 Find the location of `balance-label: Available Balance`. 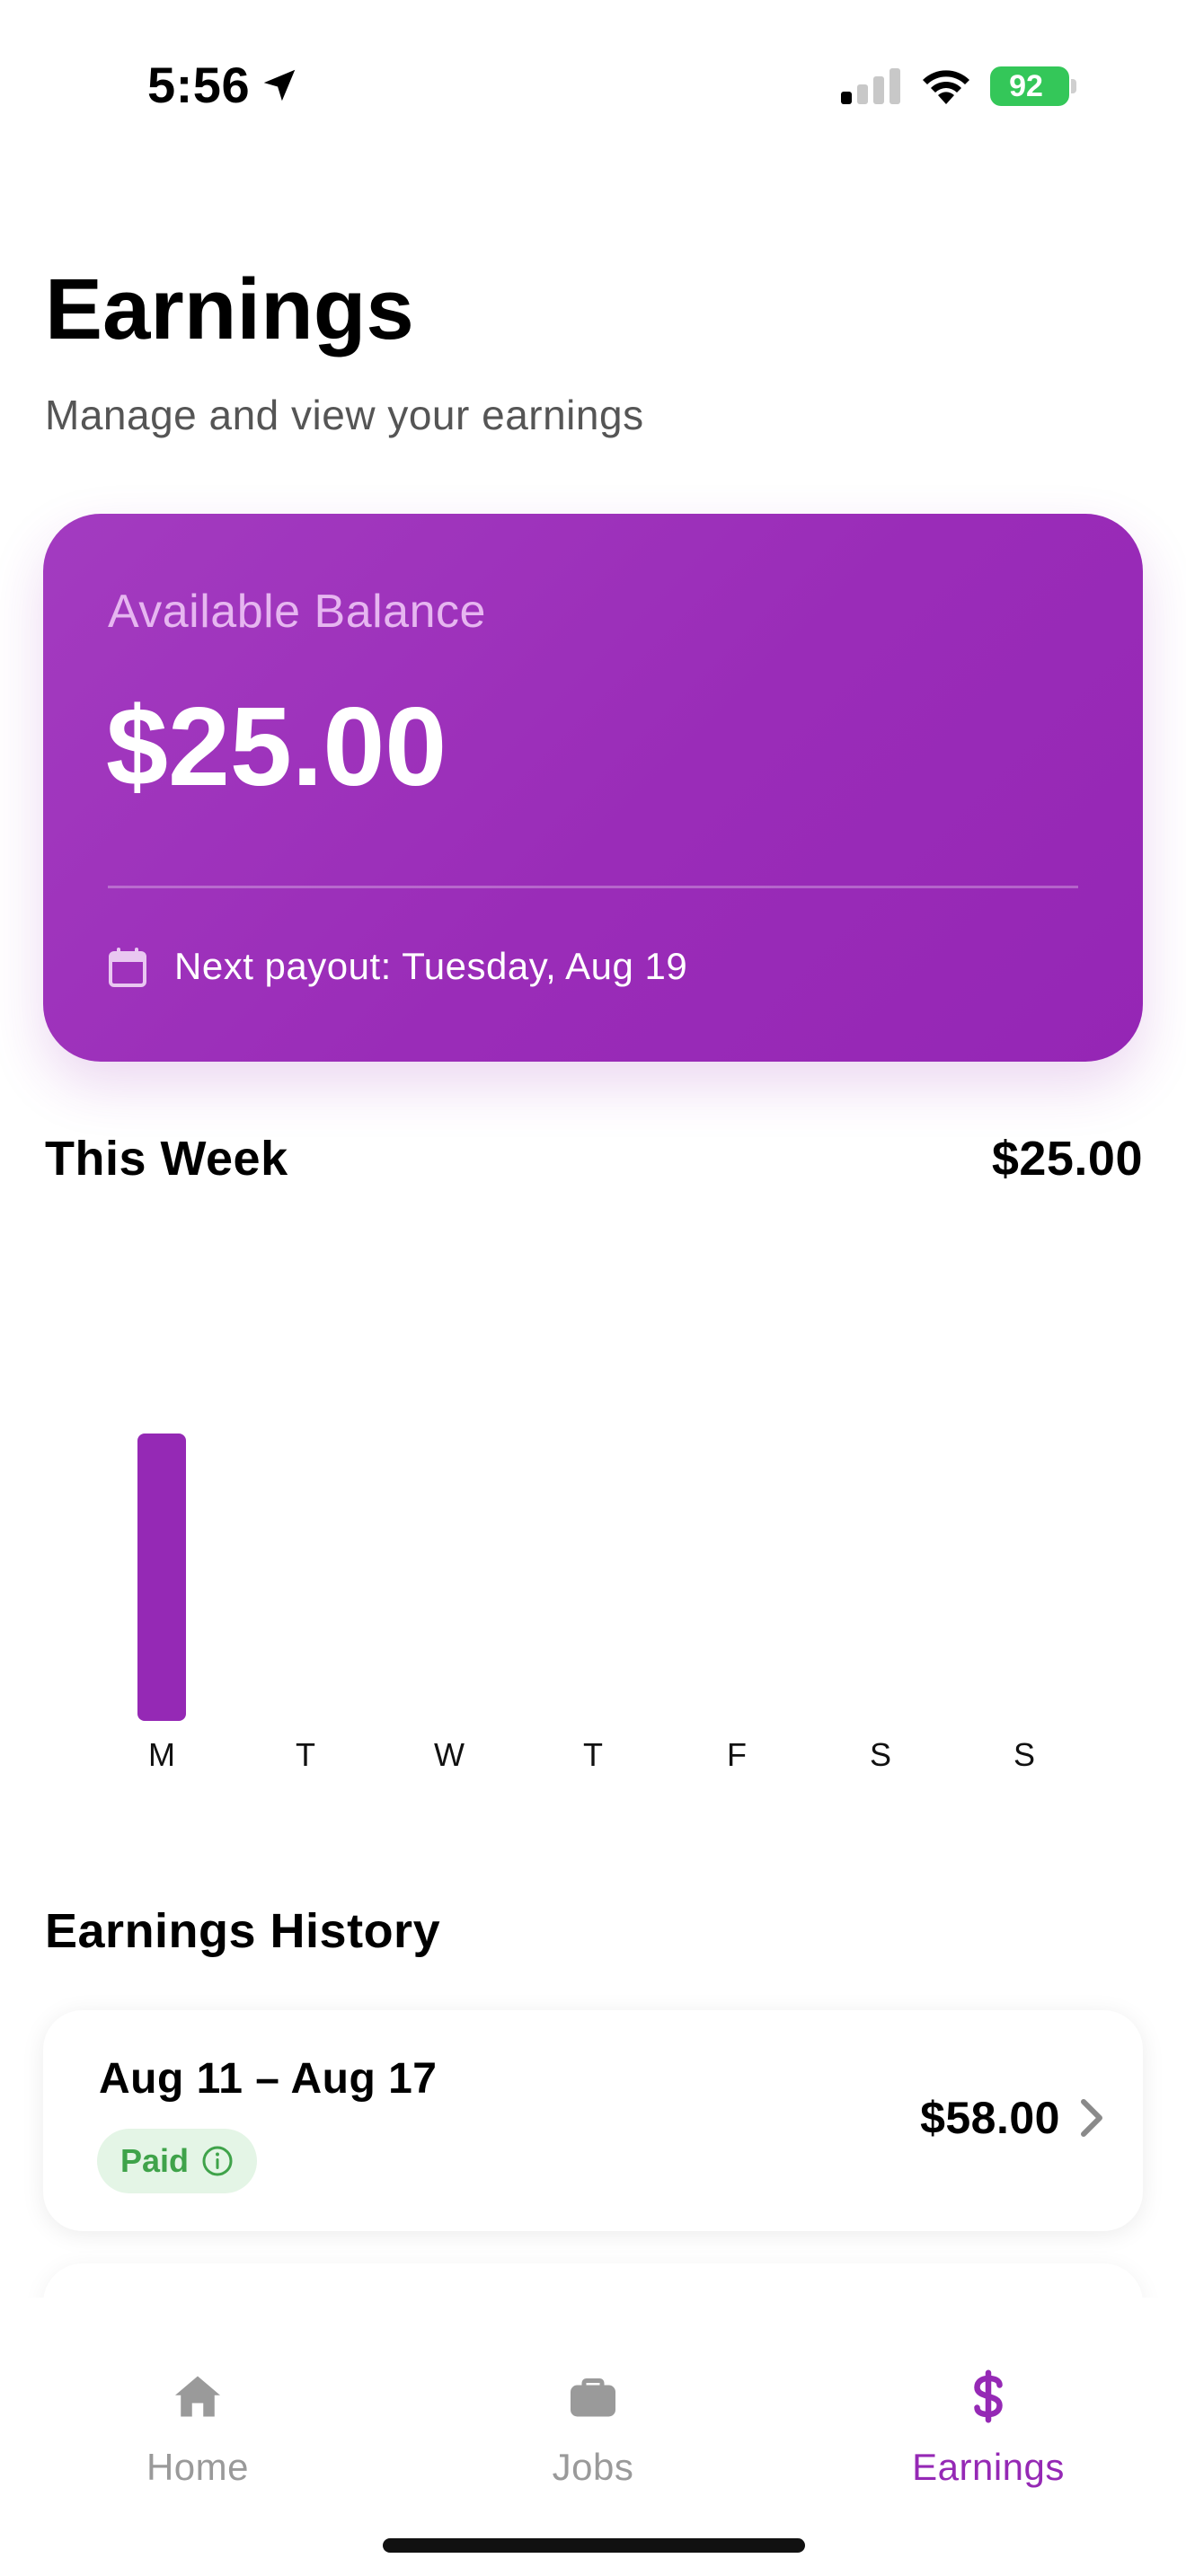

balance-label: Available Balance is located at coordinates (297, 612).